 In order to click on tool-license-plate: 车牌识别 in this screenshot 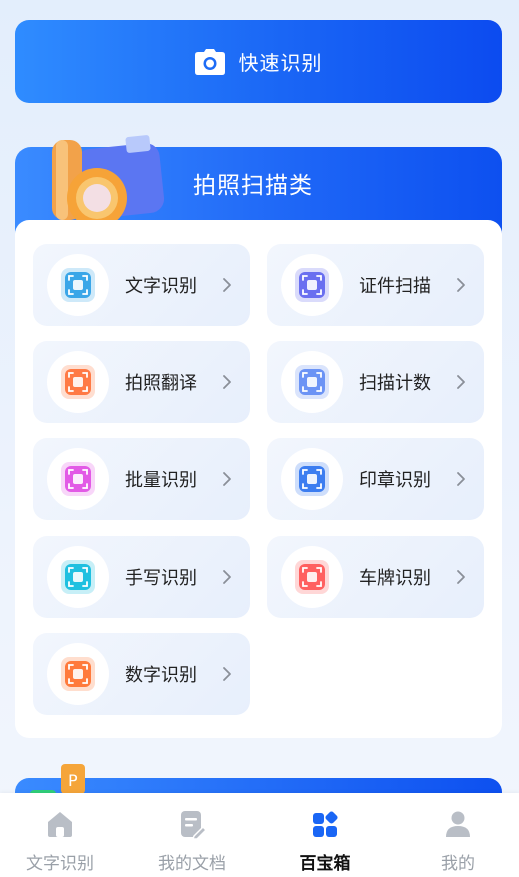, I will do `click(375, 577)`.